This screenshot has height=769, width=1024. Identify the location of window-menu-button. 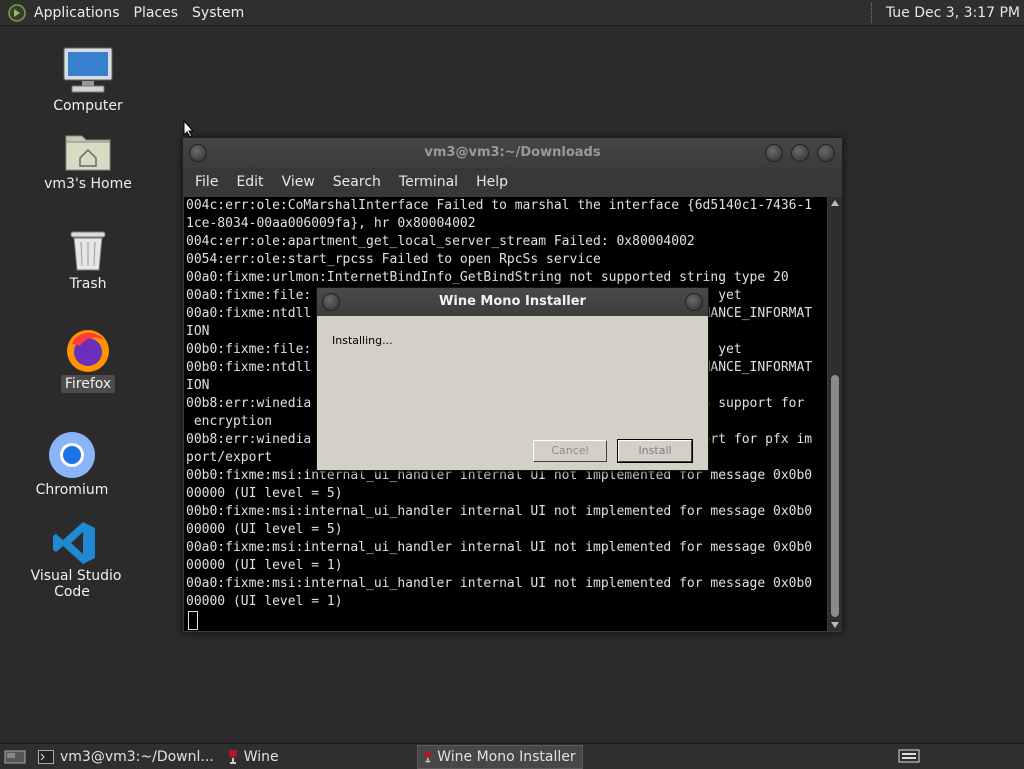
(198, 153).